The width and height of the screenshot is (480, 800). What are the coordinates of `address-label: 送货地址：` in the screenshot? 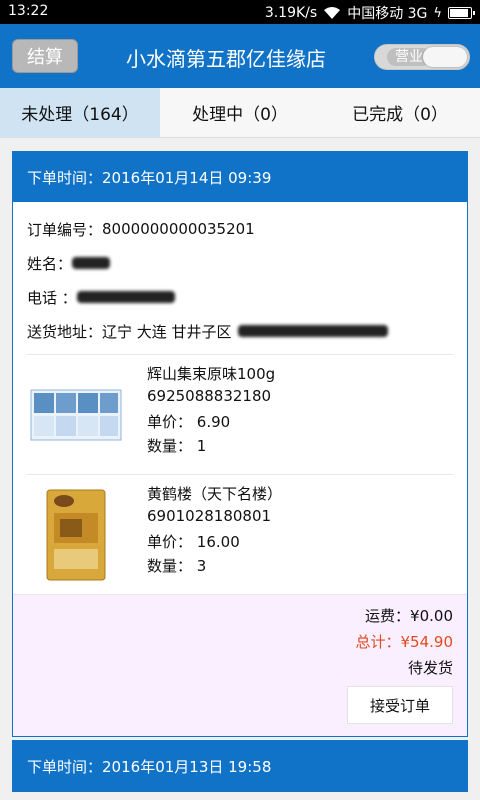 It's located at (65, 331).